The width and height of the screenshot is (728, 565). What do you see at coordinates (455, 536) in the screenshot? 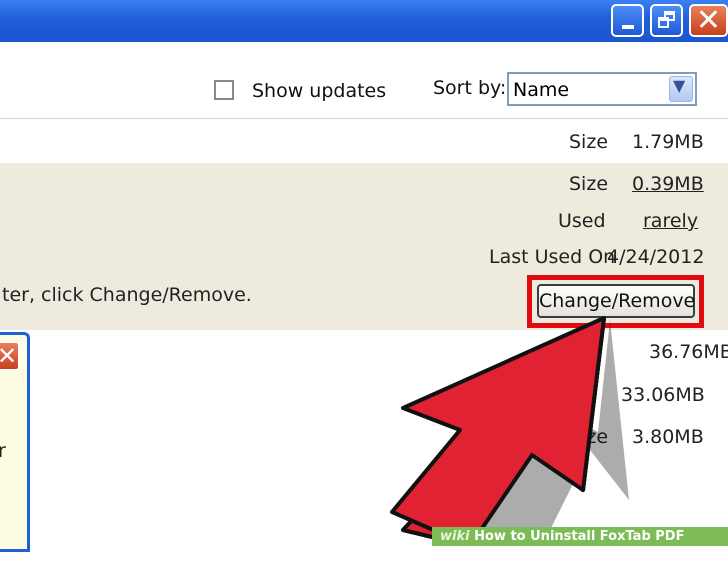
I see `wiki-brand: wiki` at bounding box center [455, 536].